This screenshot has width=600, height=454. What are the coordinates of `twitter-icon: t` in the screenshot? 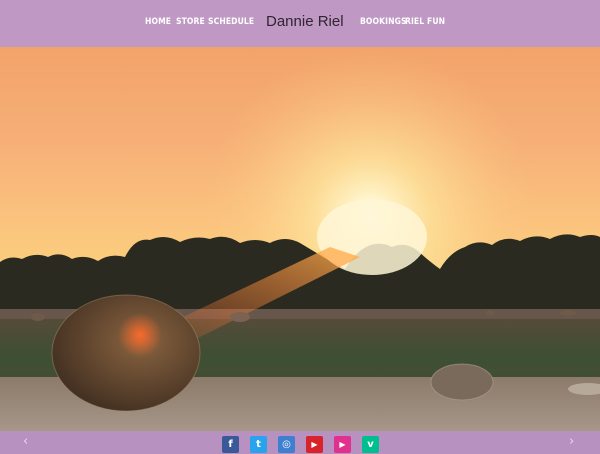 It's located at (258, 444).